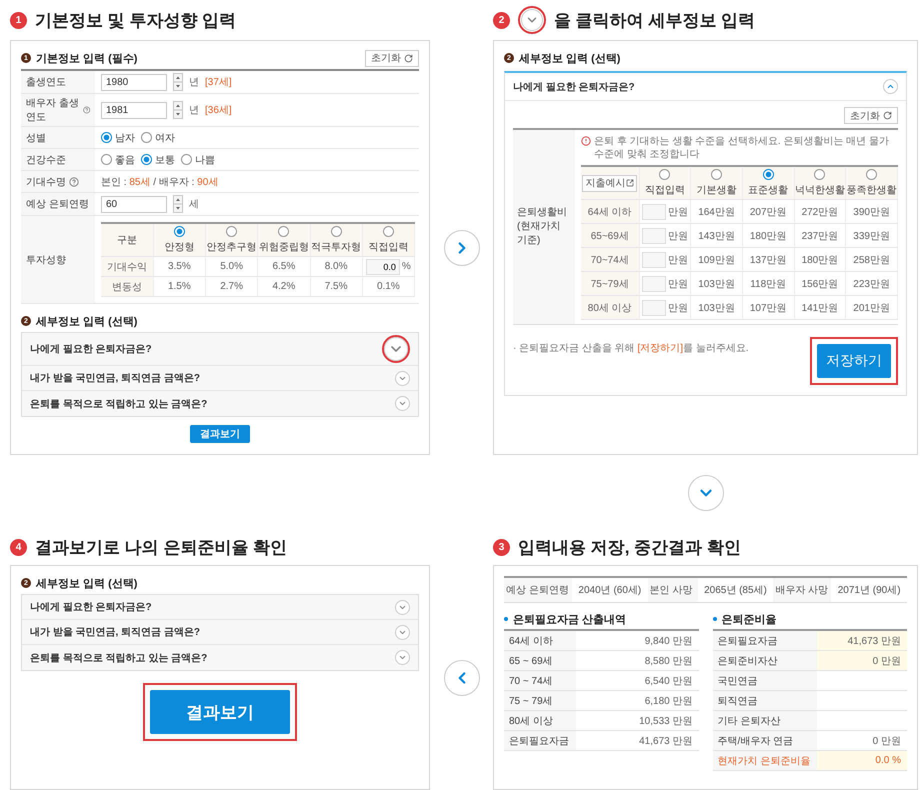 The width and height of the screenshot is (923, 790). Describe the element at coordinates (336, 266) in the screenshot. I see `table-cell: 8.0%` at that location.